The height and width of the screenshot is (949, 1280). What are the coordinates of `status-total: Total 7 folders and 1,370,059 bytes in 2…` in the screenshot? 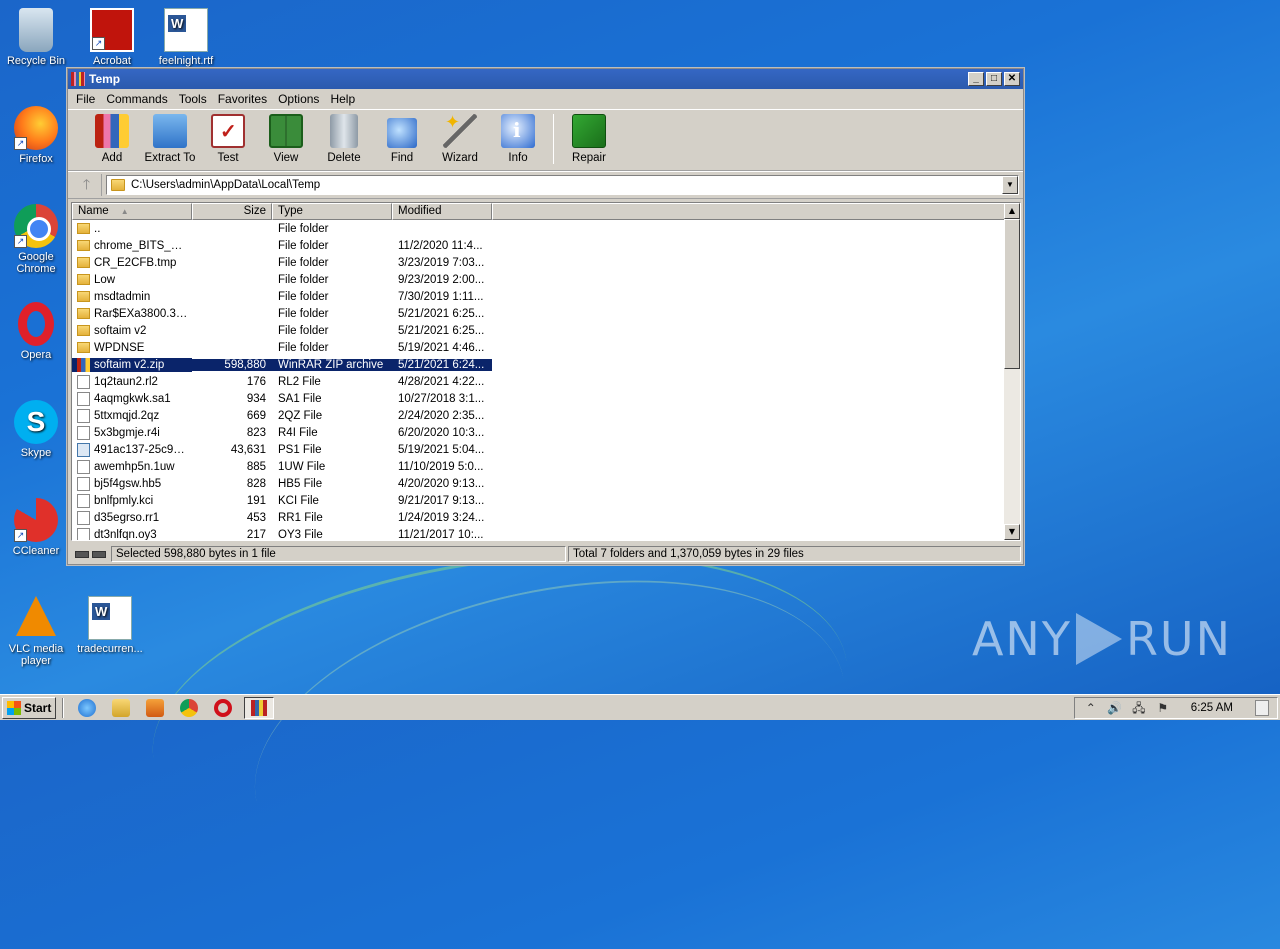 It's located at (794, 554).